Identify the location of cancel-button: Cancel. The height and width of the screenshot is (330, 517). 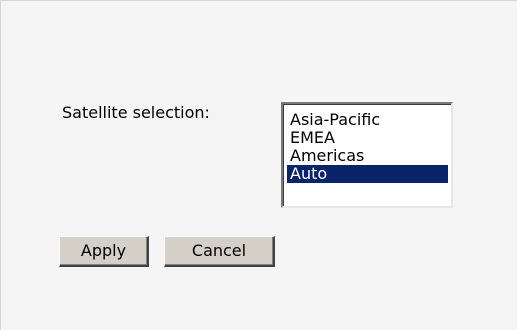
(219, 251).